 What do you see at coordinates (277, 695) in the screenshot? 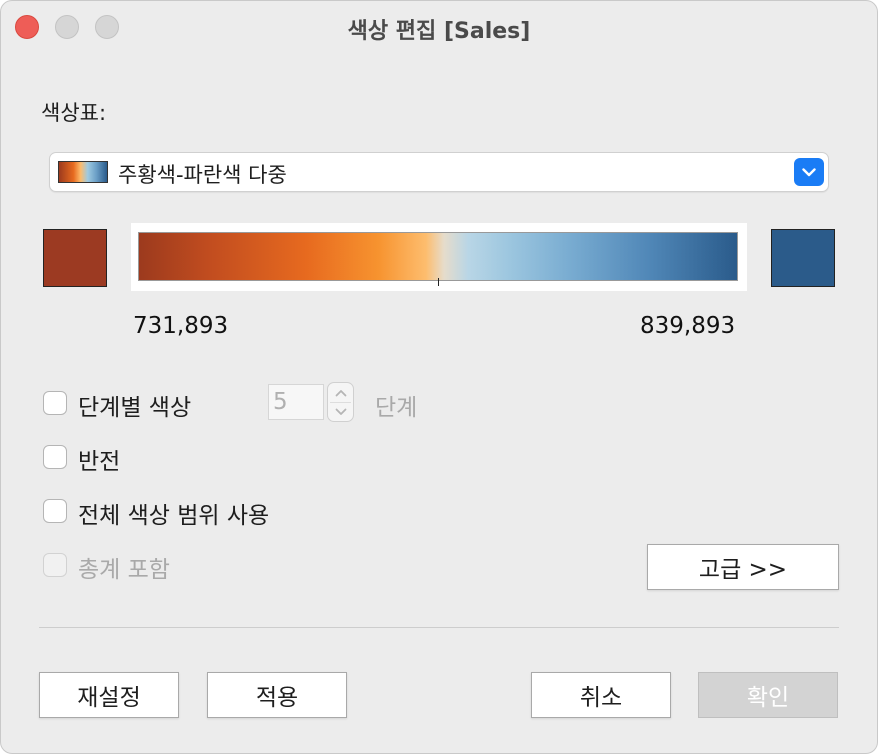
I see `apply-button: 적용` at bounding box center [277, 695].